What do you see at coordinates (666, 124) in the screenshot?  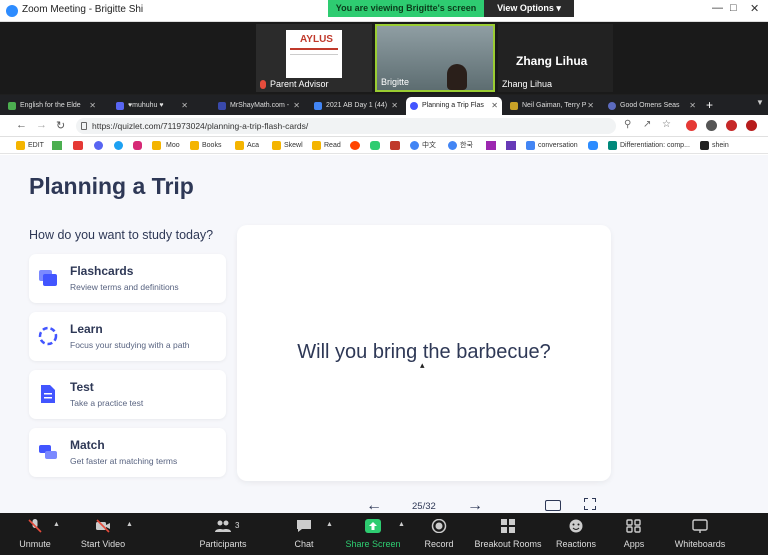 I see `bookmark-star-icon: ☆` at bounding box center [666, 124].